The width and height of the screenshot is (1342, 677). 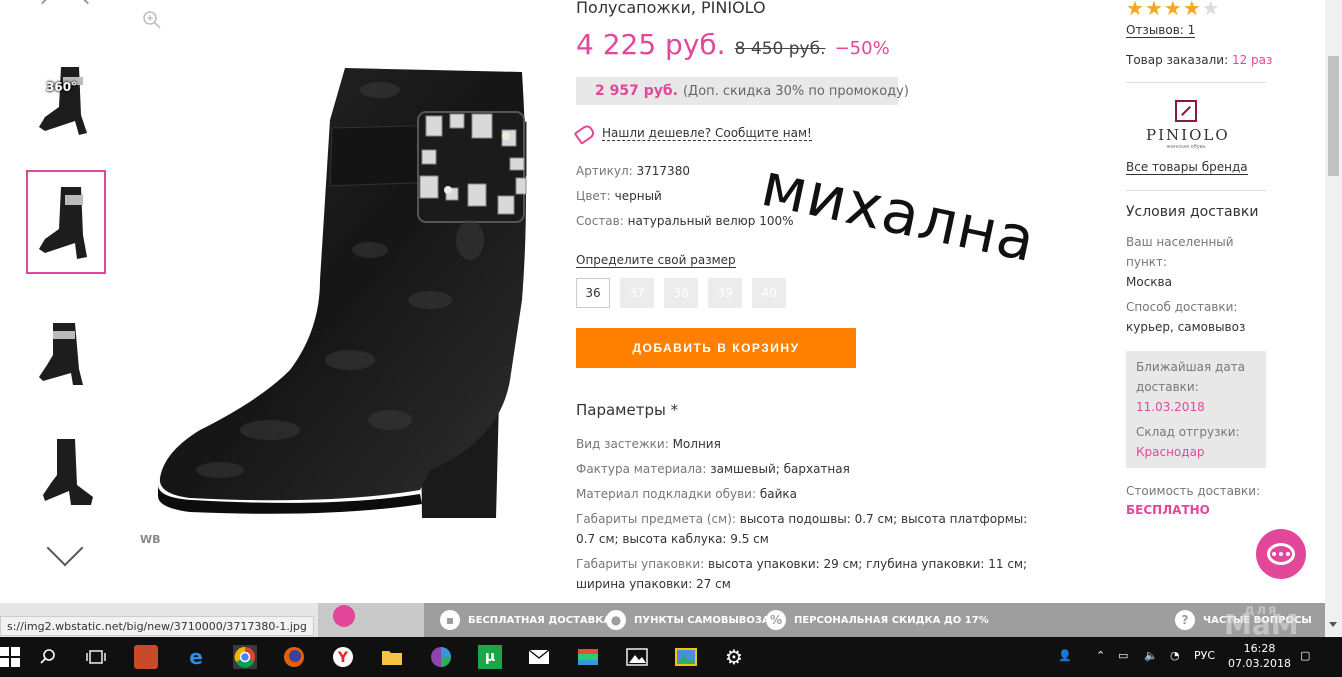 I want to click on truck-icon: ▪, so click(x=450, y=620).